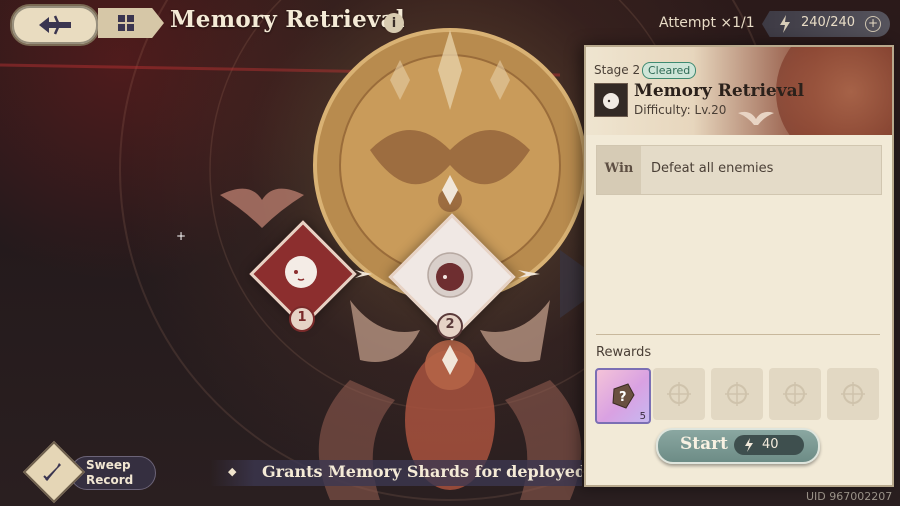 Image resolution: width=900 pixels, height=506 pixels. What do you see at coordinates (302, 319) in the screenshot?
I see `stage-number-1: 1` at bounding box center [302, 319].